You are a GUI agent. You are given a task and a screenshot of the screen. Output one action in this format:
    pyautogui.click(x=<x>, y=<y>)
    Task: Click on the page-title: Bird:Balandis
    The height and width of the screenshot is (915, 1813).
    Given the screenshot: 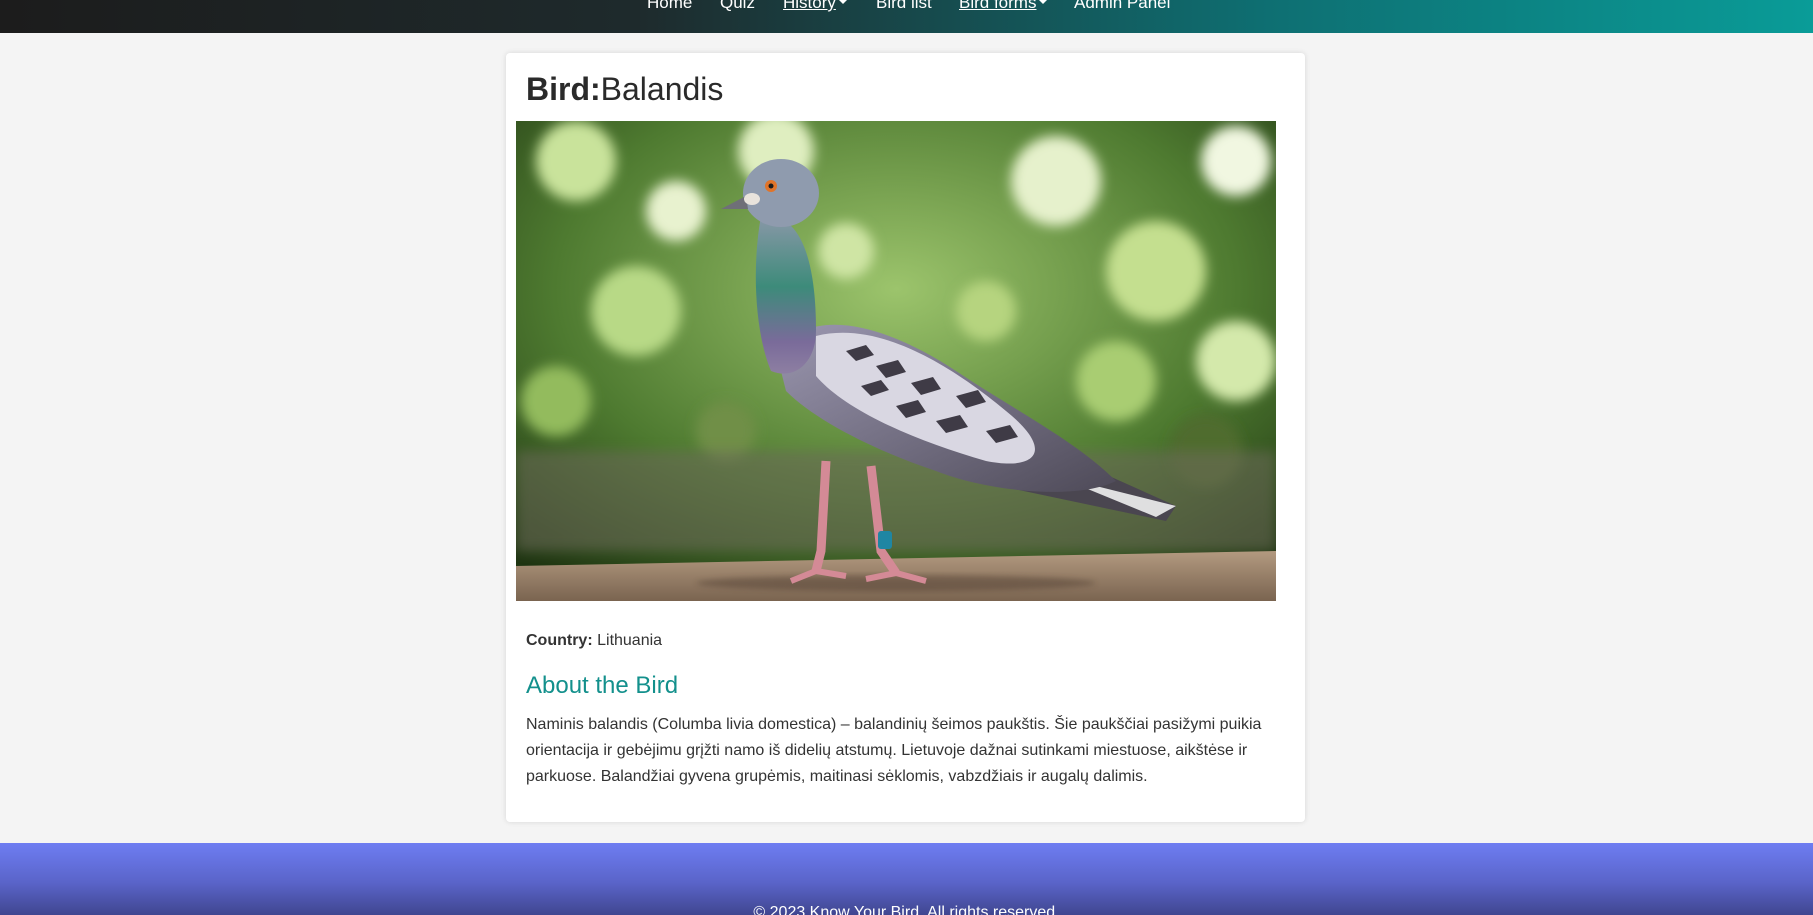 What is the action you would take?
    pyautogui.click(x=624, y=89)
    